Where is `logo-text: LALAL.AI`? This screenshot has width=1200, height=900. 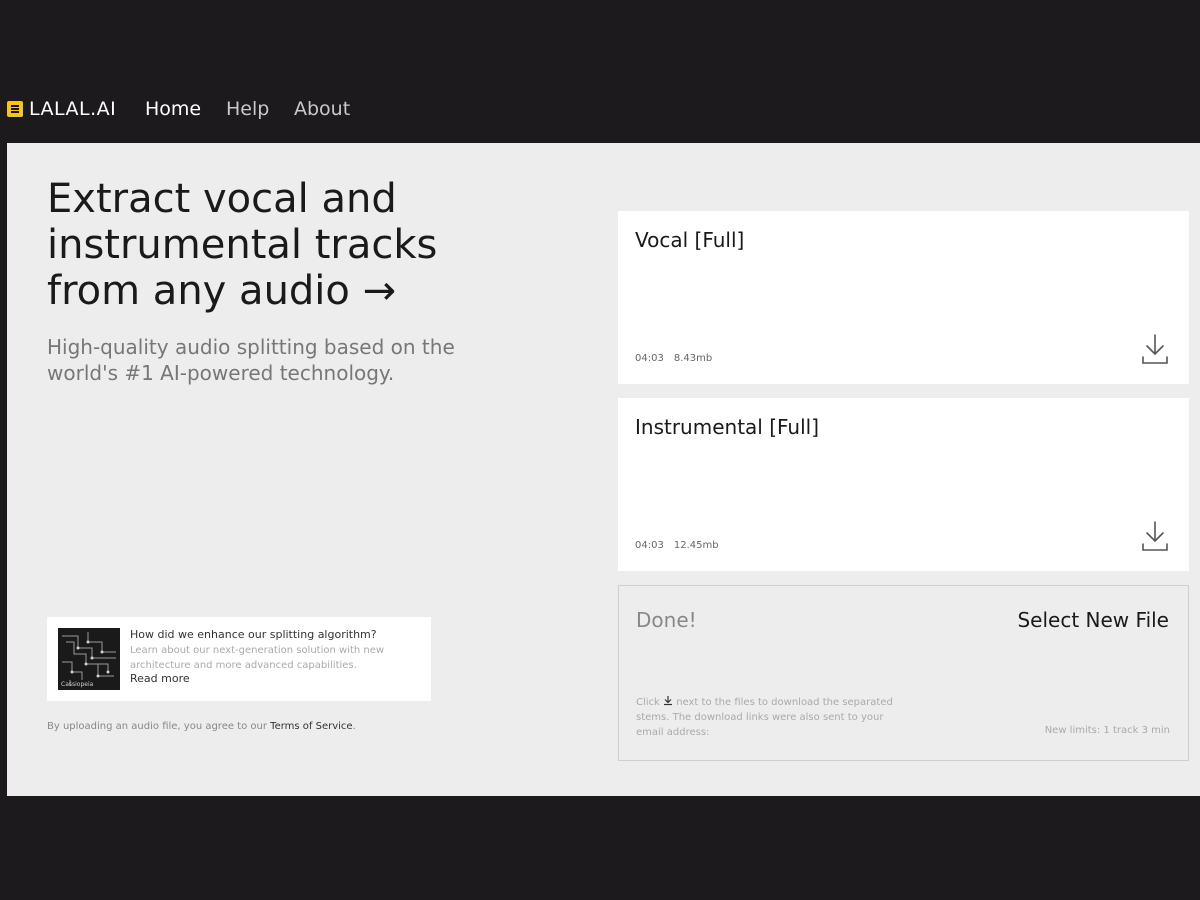 logo-text: LALAL.AI is located at coordinates (72, 109).